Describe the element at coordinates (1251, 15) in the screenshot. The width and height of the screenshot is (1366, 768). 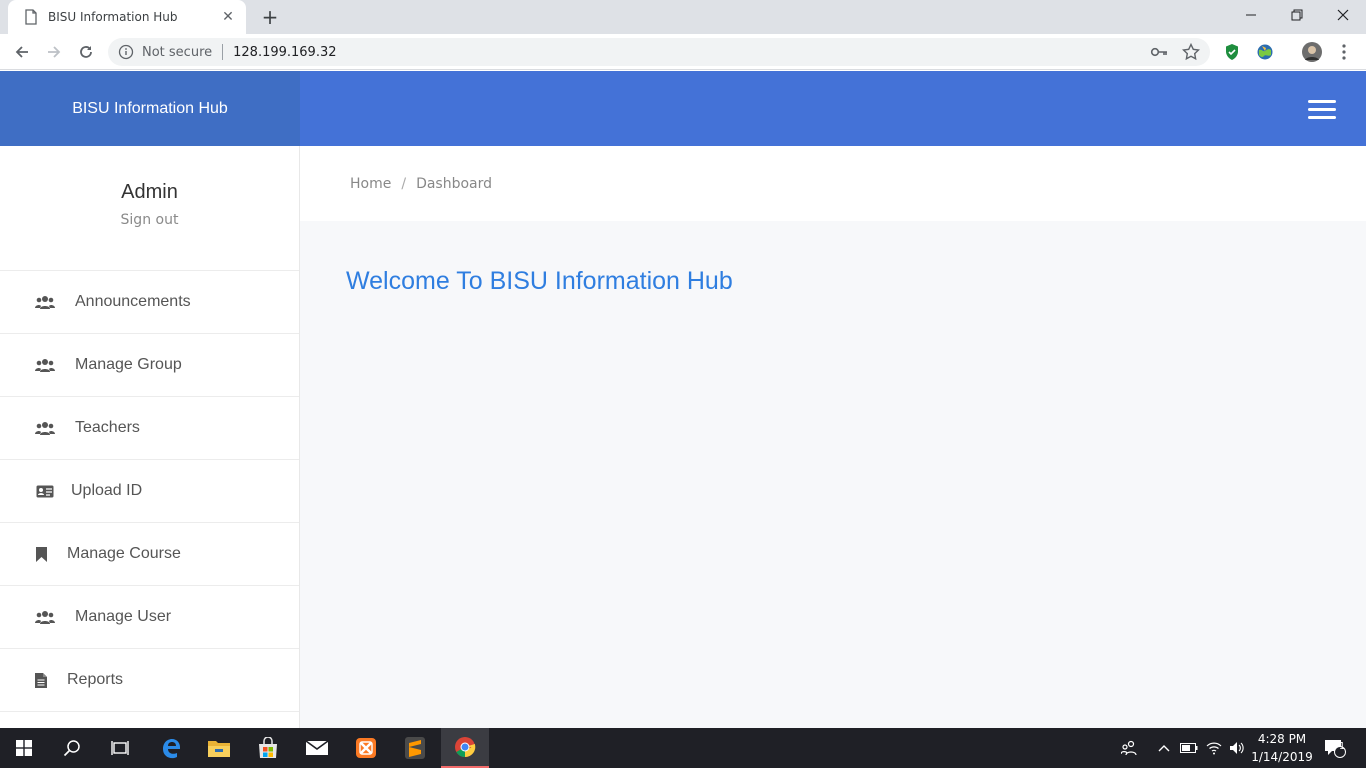
I see `minimize-button` at that location.